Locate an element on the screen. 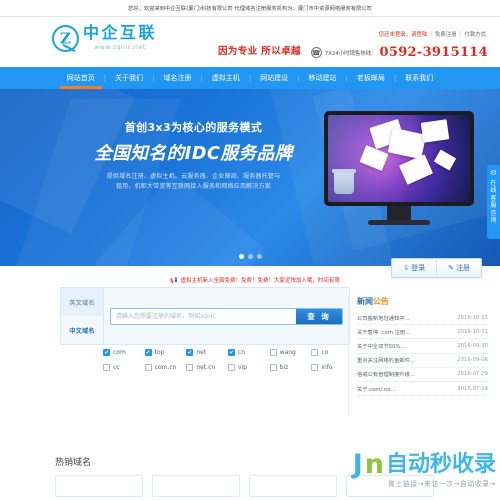 Image resolution: width=500 pixels, height=500 pixels. tld-checkbox-co: co is located at coordinates (332, 352).